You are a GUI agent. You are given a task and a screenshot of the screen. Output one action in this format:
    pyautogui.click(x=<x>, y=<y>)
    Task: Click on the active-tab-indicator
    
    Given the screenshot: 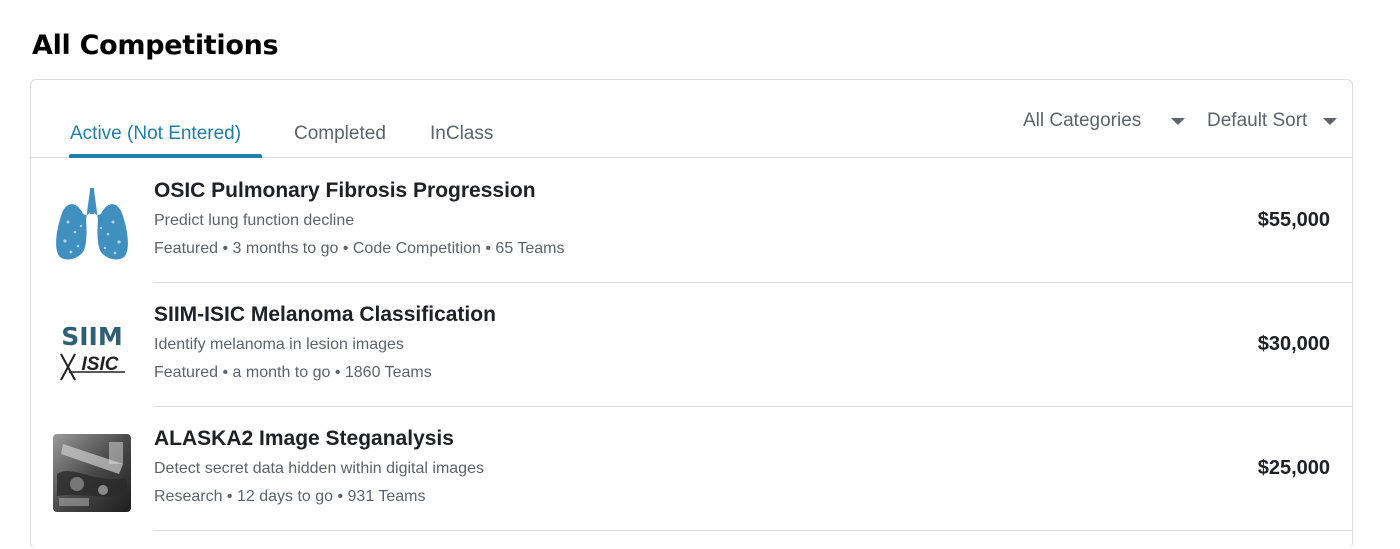 What is the action you would take?
    pyautogui.click(x=165, y=156)
    